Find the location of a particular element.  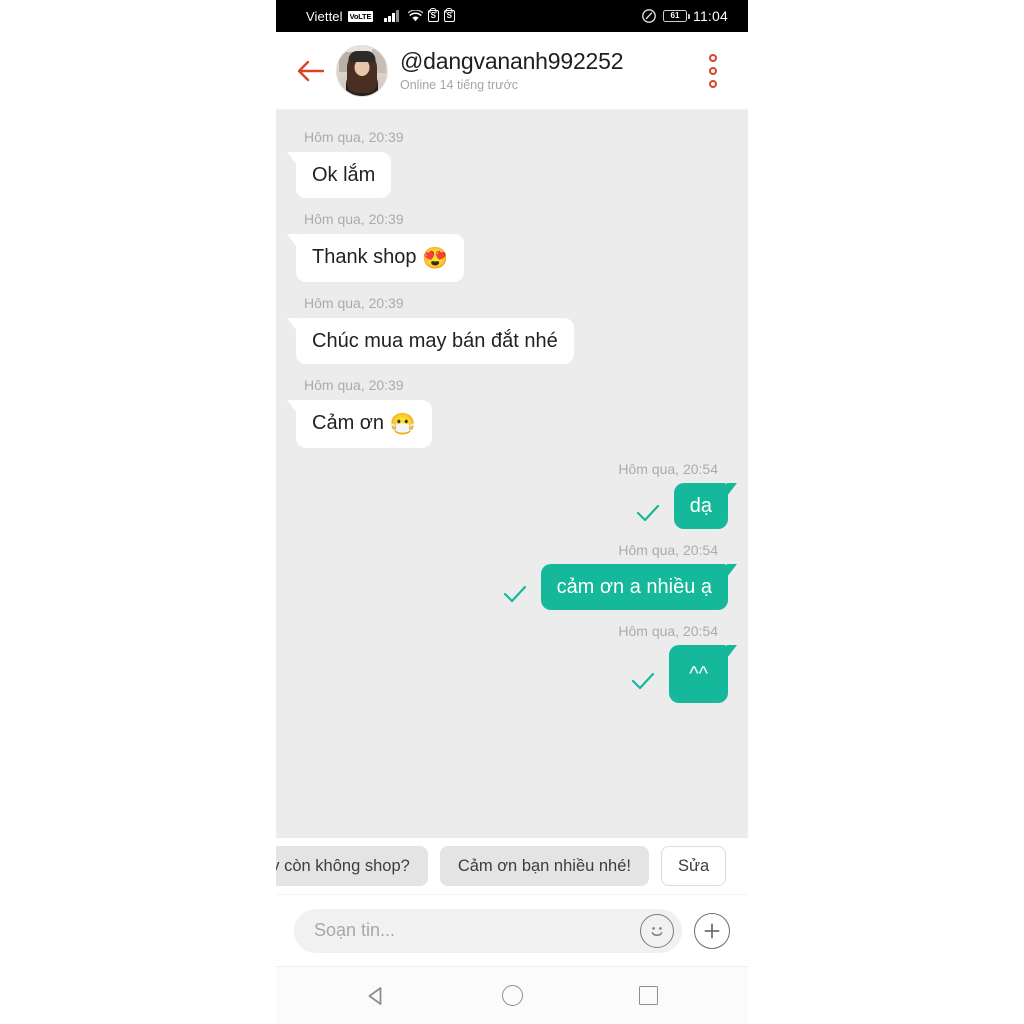

message-input-wrapper is located at coordinates (488, 930).